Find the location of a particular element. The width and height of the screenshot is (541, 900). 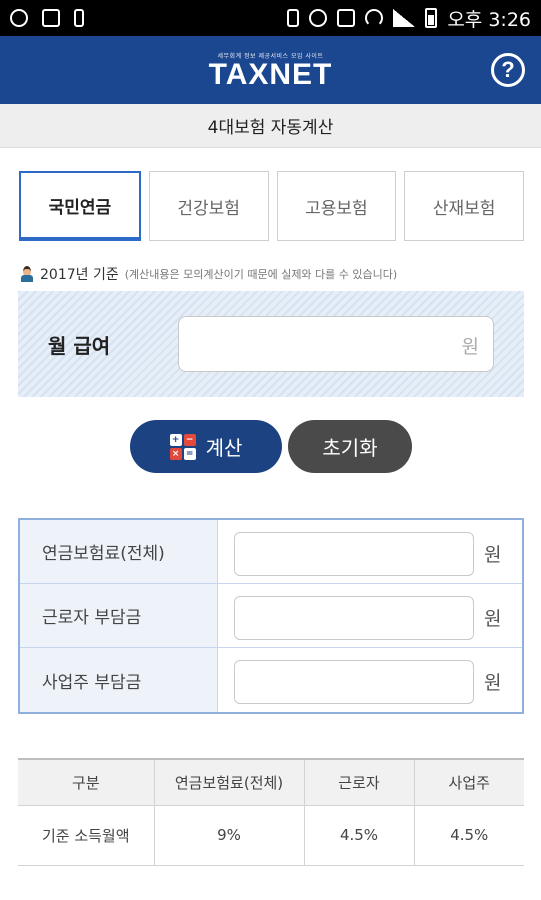

help-button: ? is located at coordinates (508, 70).